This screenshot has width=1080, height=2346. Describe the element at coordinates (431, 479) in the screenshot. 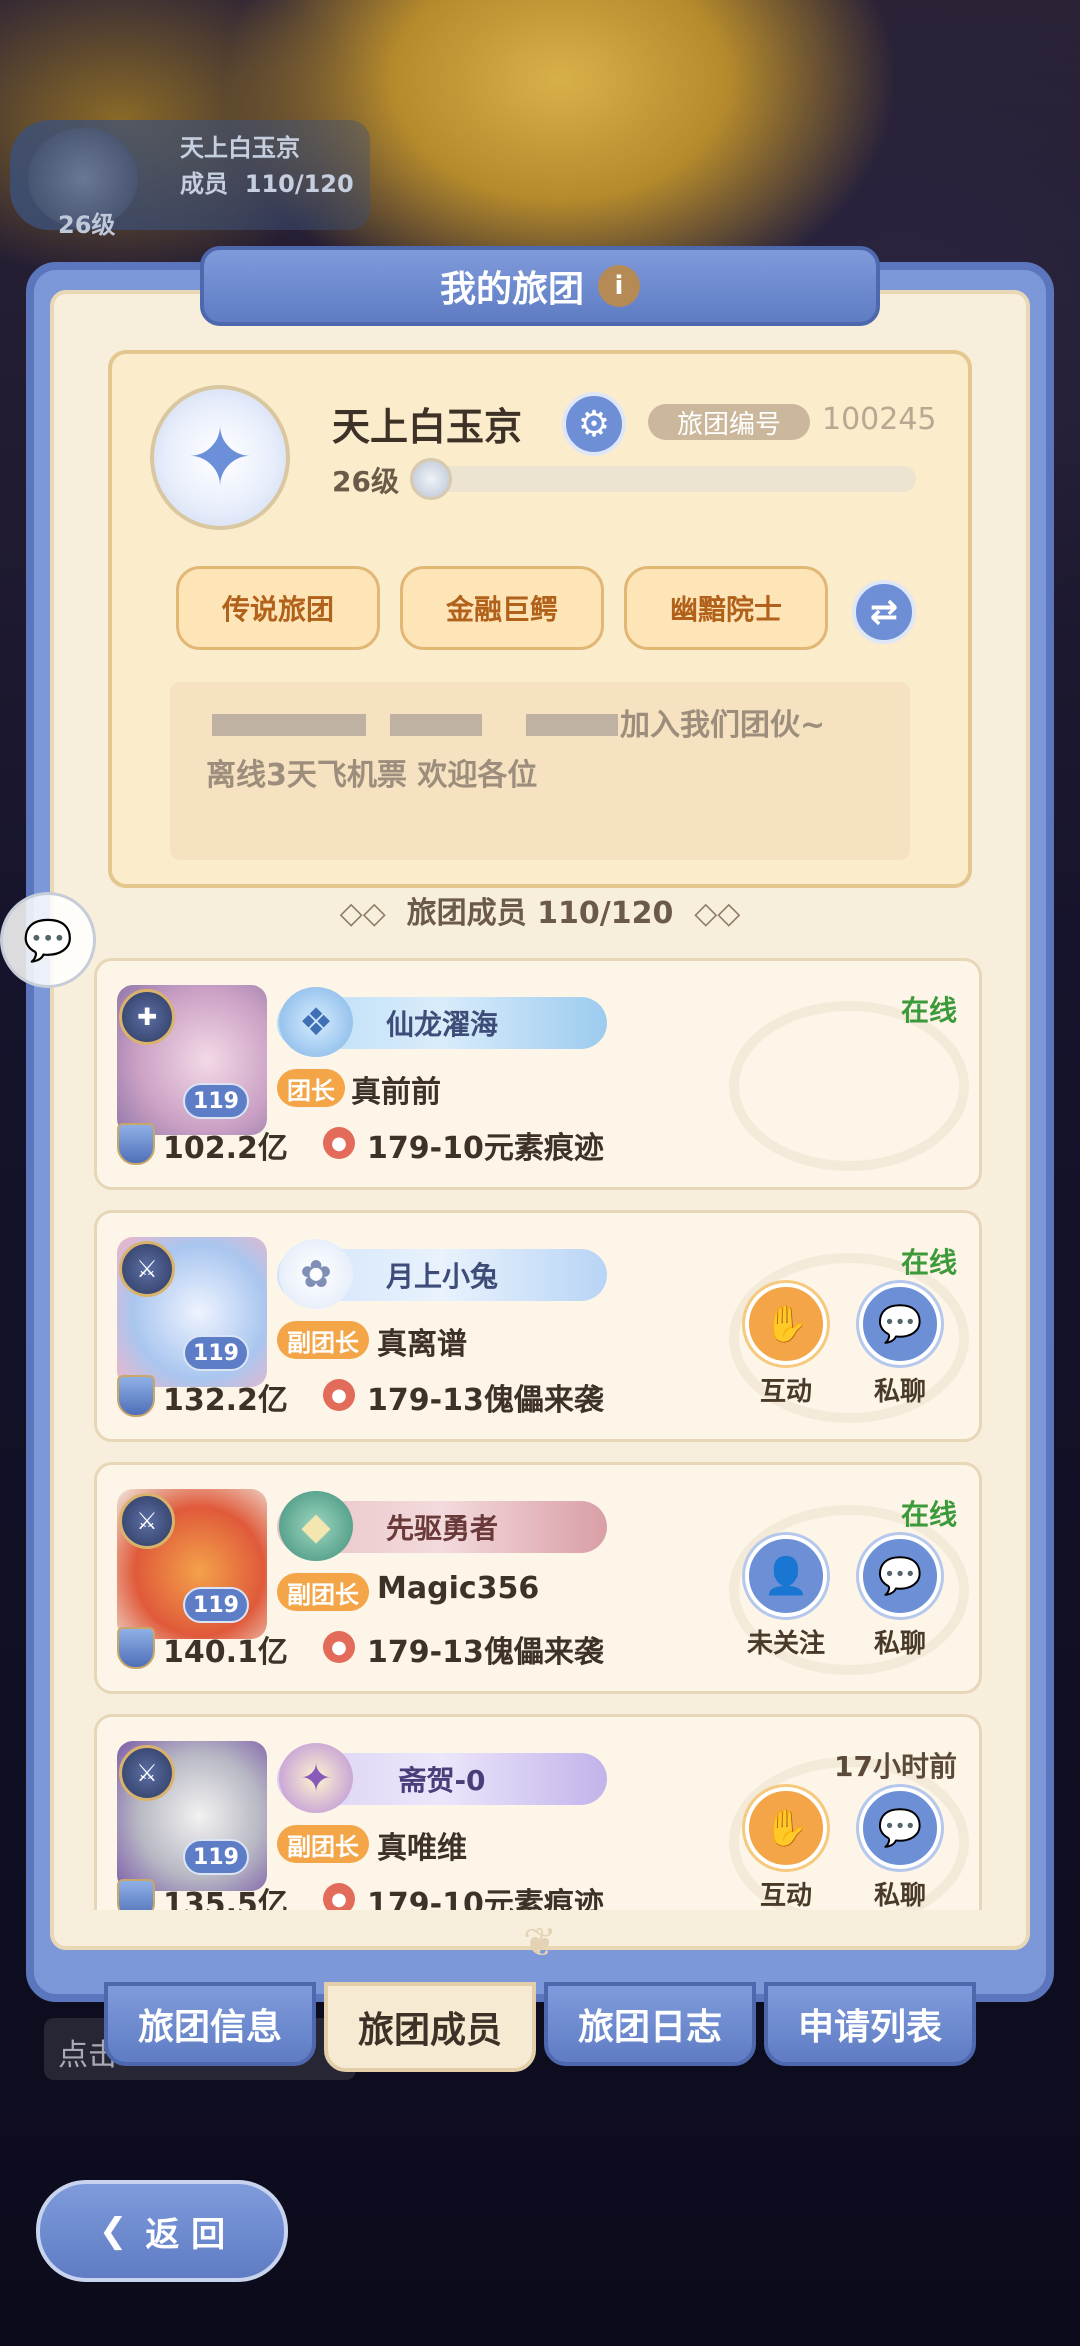

I see `level-gem-icon` at that location.